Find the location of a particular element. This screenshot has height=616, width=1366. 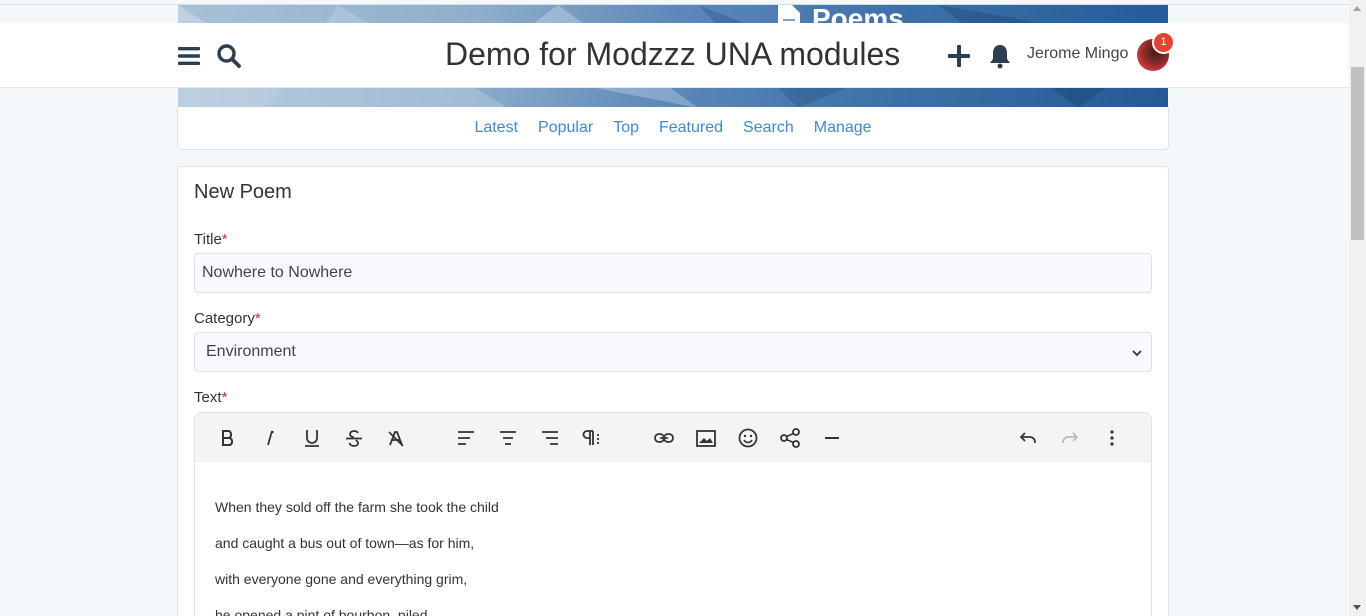

align-center-icon is located at coordinates (508, 438).